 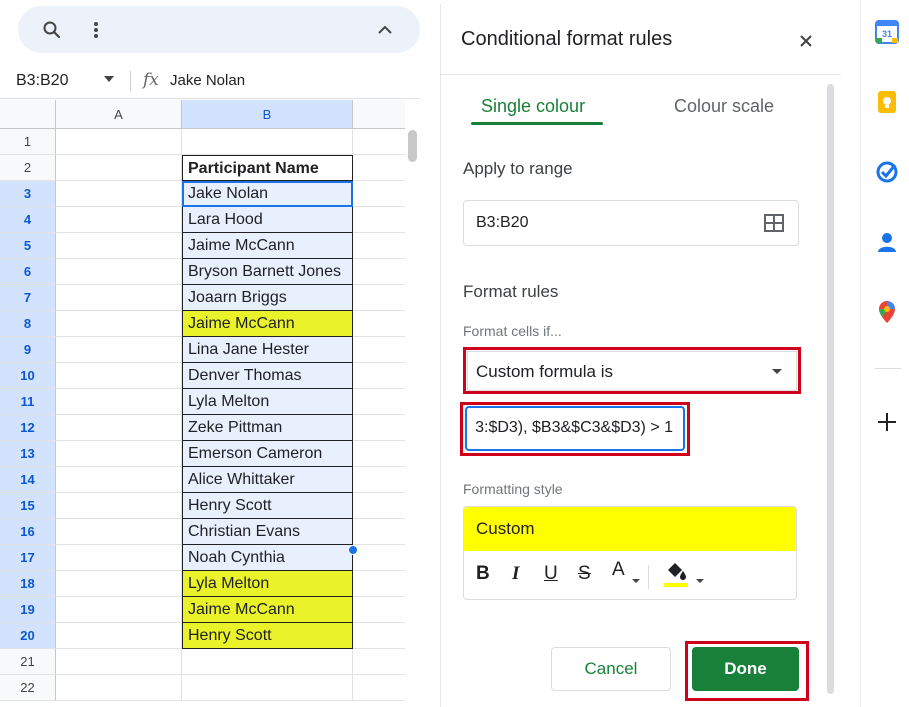 What do you see at coordinates (28, 480) in the screenshot?
I see `row-header: 14` at bounding box center [28, 480].